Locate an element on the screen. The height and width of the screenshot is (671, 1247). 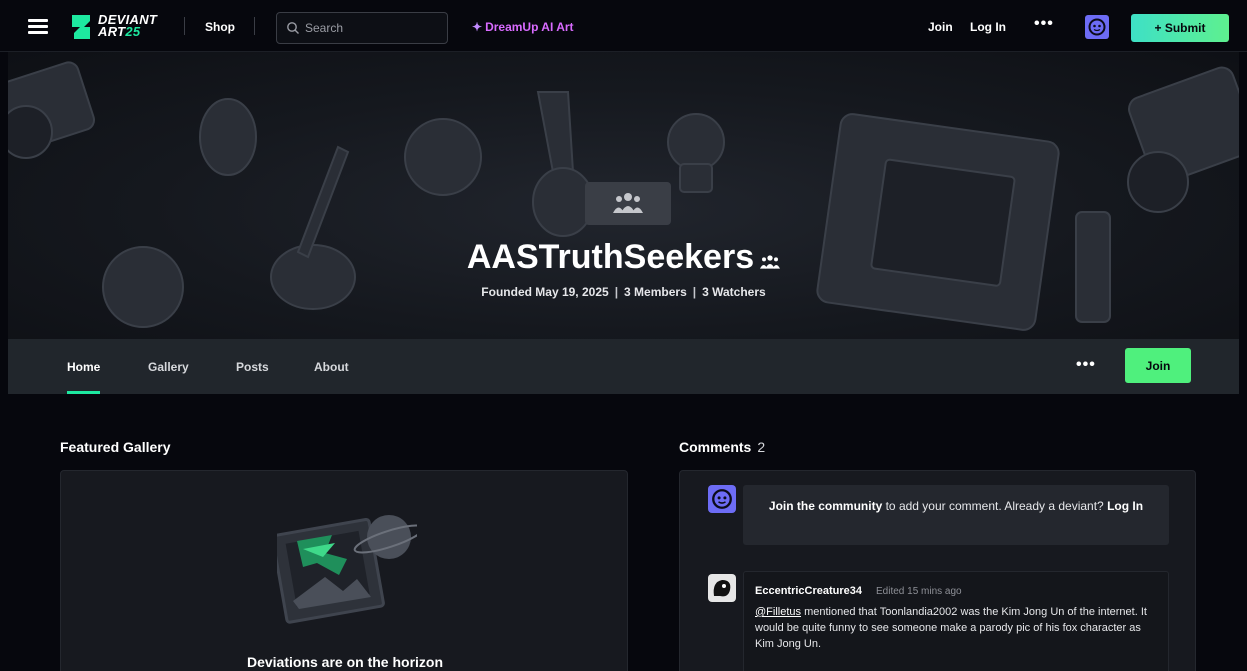
comment-author: EccentricCreature34 is located at coordinates (808, 591).